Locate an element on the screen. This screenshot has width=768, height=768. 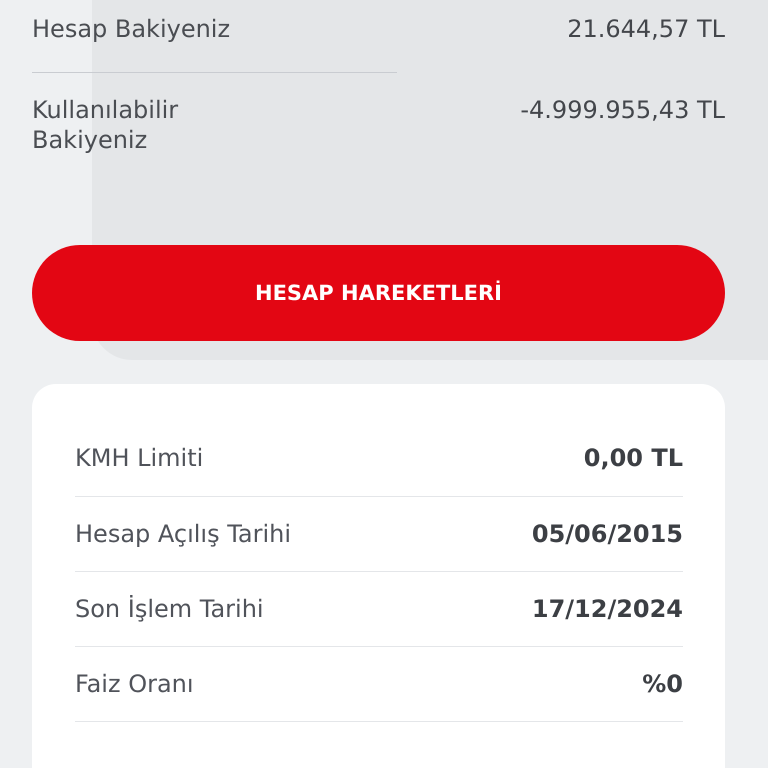
account-transactions-button: HESAP HAREKETLERİ is located at coordinates (378, 293).